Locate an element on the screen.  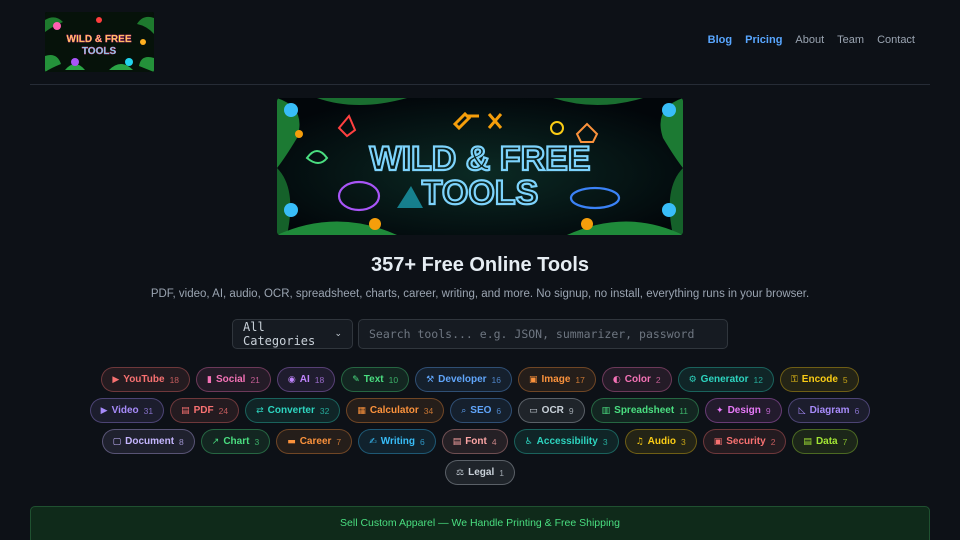
category-chip-label: Generator is located at coordinates (724, 379).